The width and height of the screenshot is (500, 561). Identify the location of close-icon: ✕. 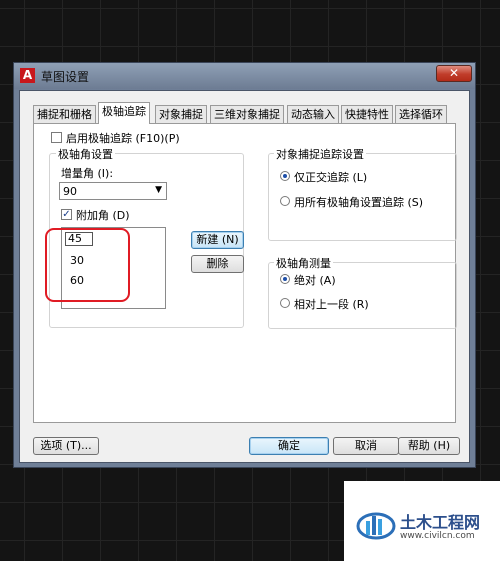
(454, 73).